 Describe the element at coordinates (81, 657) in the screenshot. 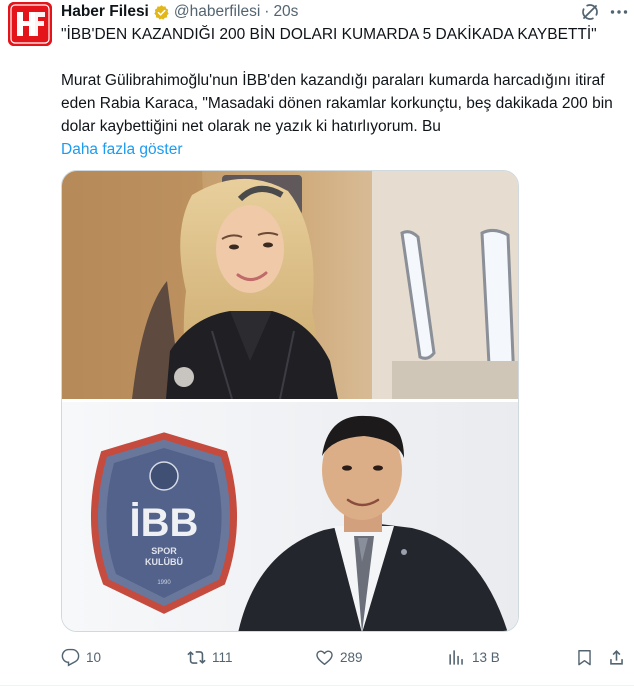

I see `reply-button: 10` at that location.